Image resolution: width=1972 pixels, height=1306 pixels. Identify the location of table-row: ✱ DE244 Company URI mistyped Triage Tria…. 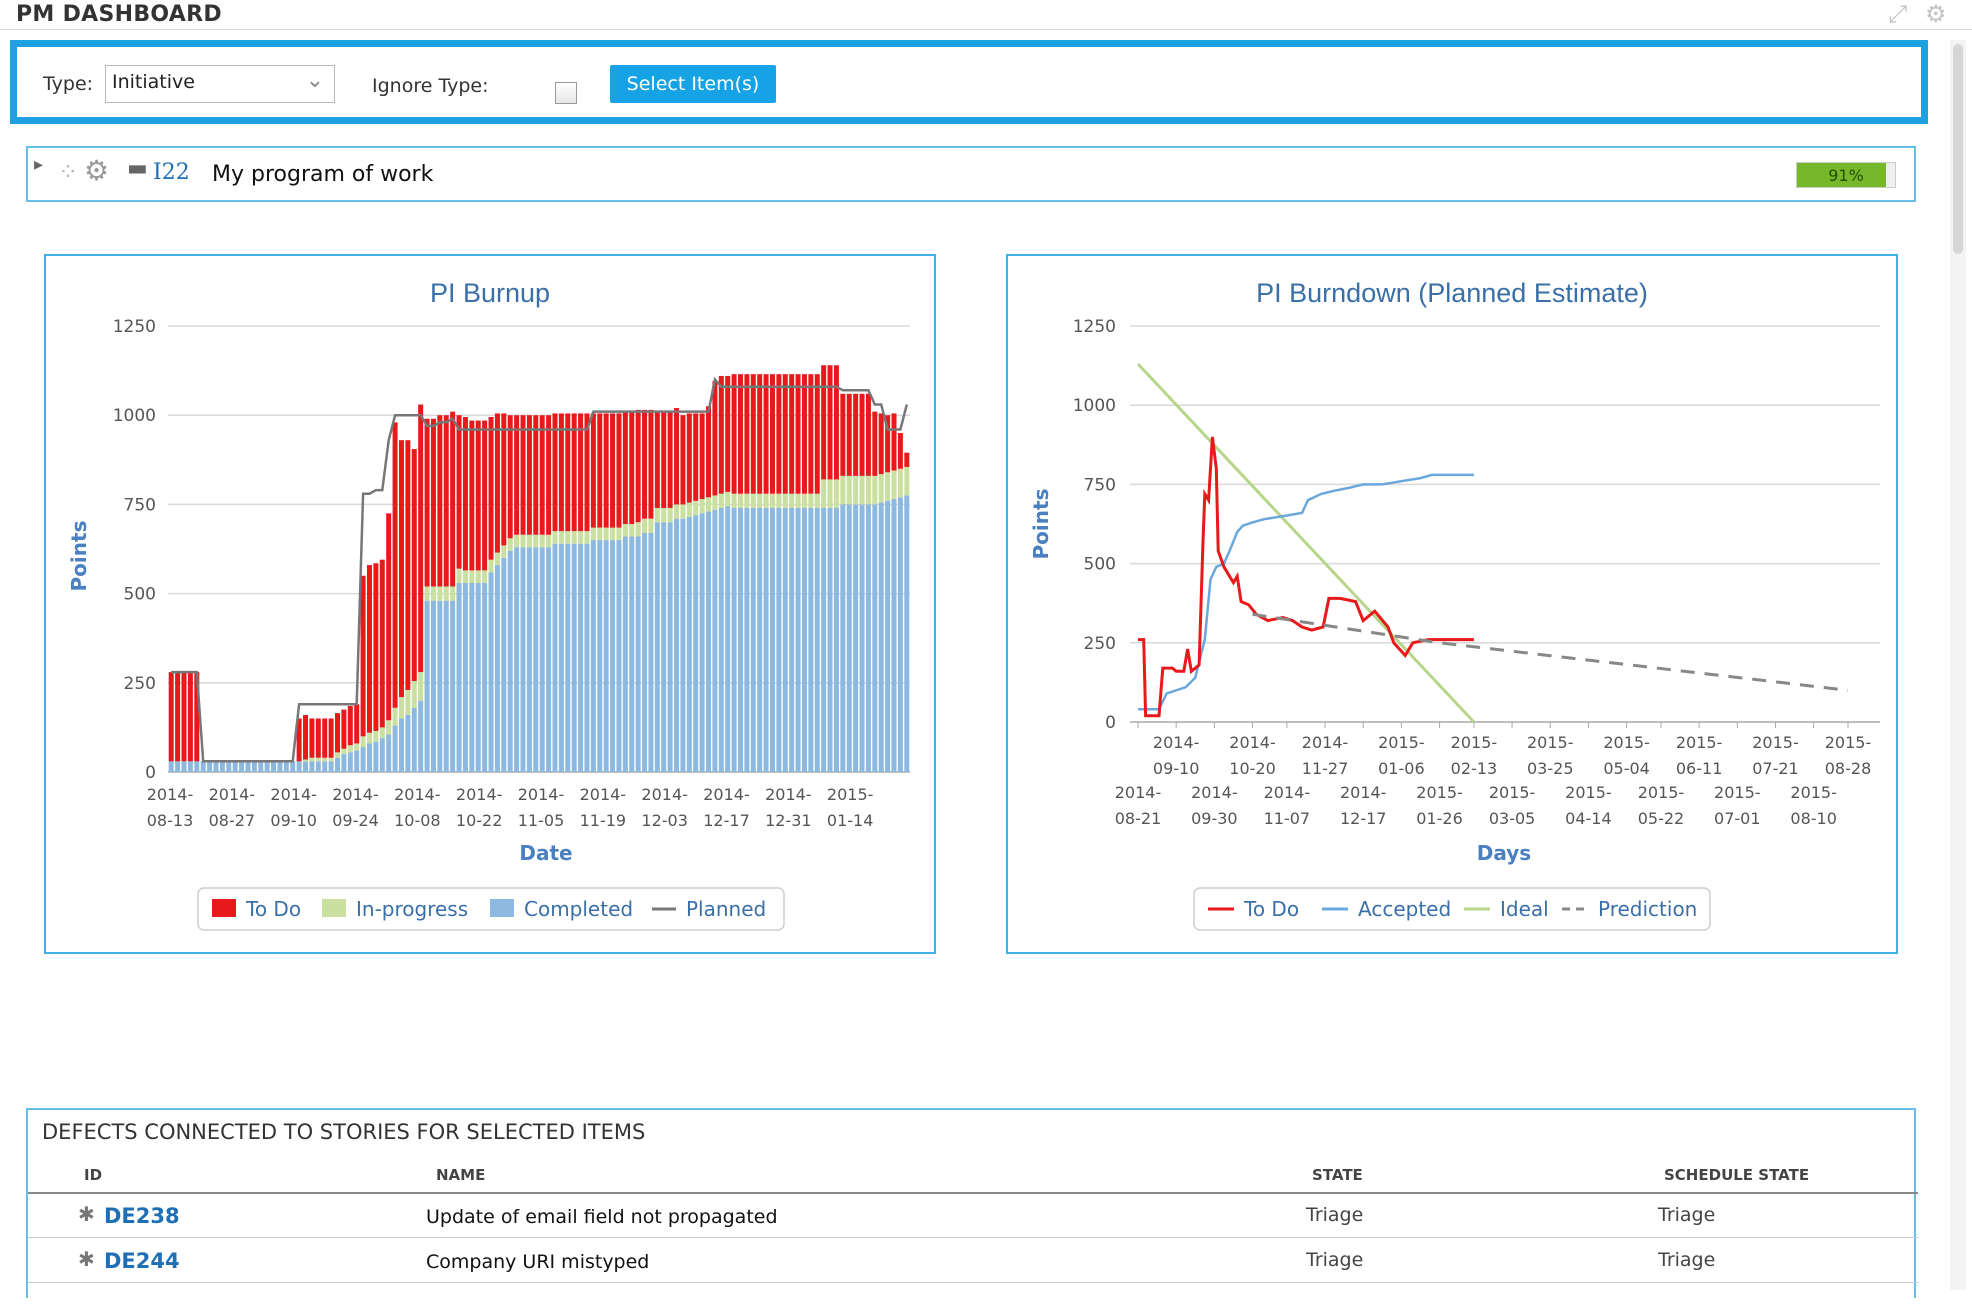
(973, 1261).